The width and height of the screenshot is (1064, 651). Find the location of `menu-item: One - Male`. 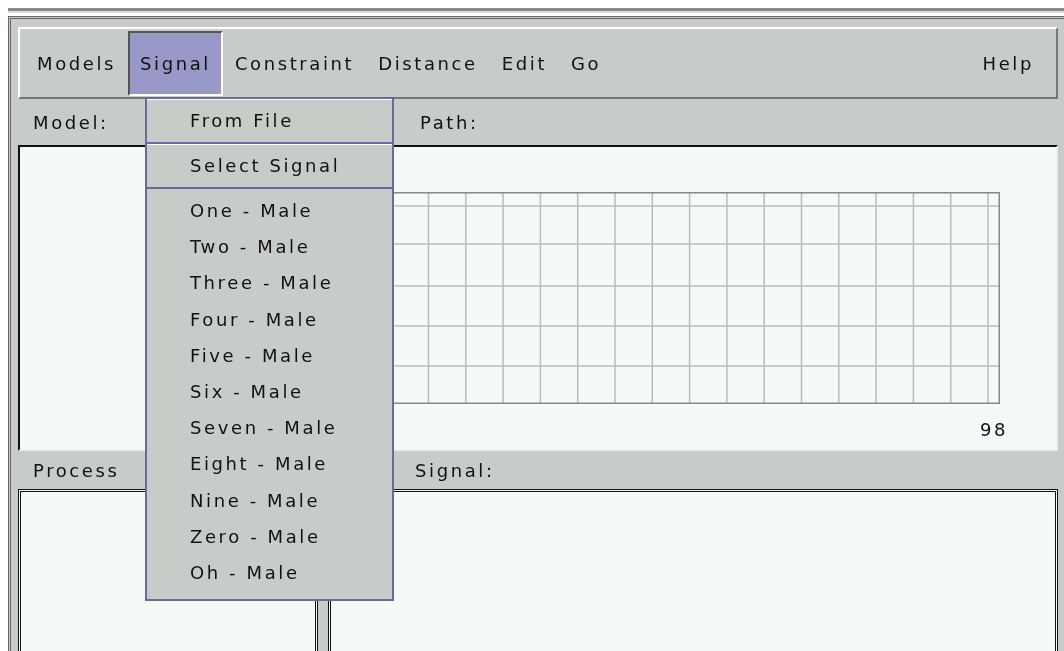

menu-item: One - Male is located at coordinates (269, 211).